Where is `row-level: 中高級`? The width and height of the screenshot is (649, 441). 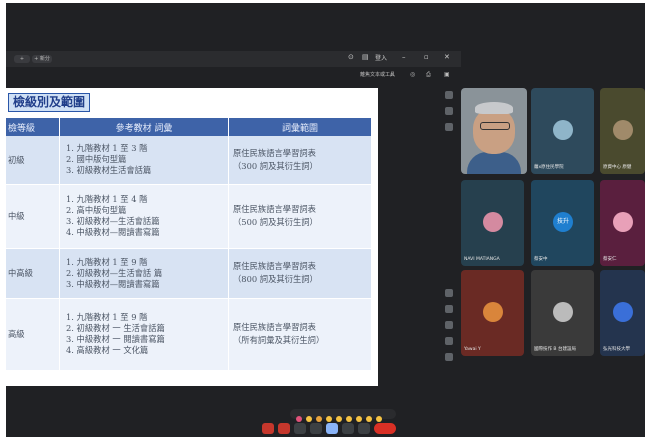 row-level: 中高級 is located at coordinates (33, 273).